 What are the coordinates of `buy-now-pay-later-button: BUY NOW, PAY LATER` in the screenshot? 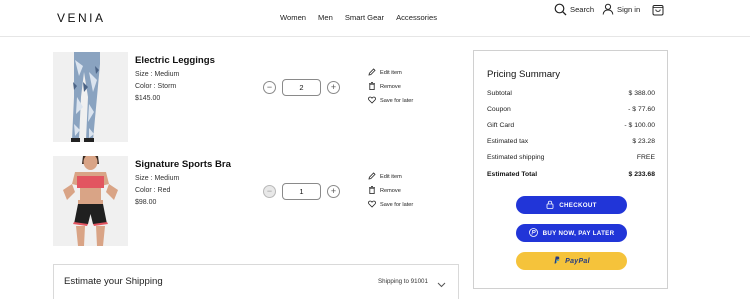 It's located at (571, 233).